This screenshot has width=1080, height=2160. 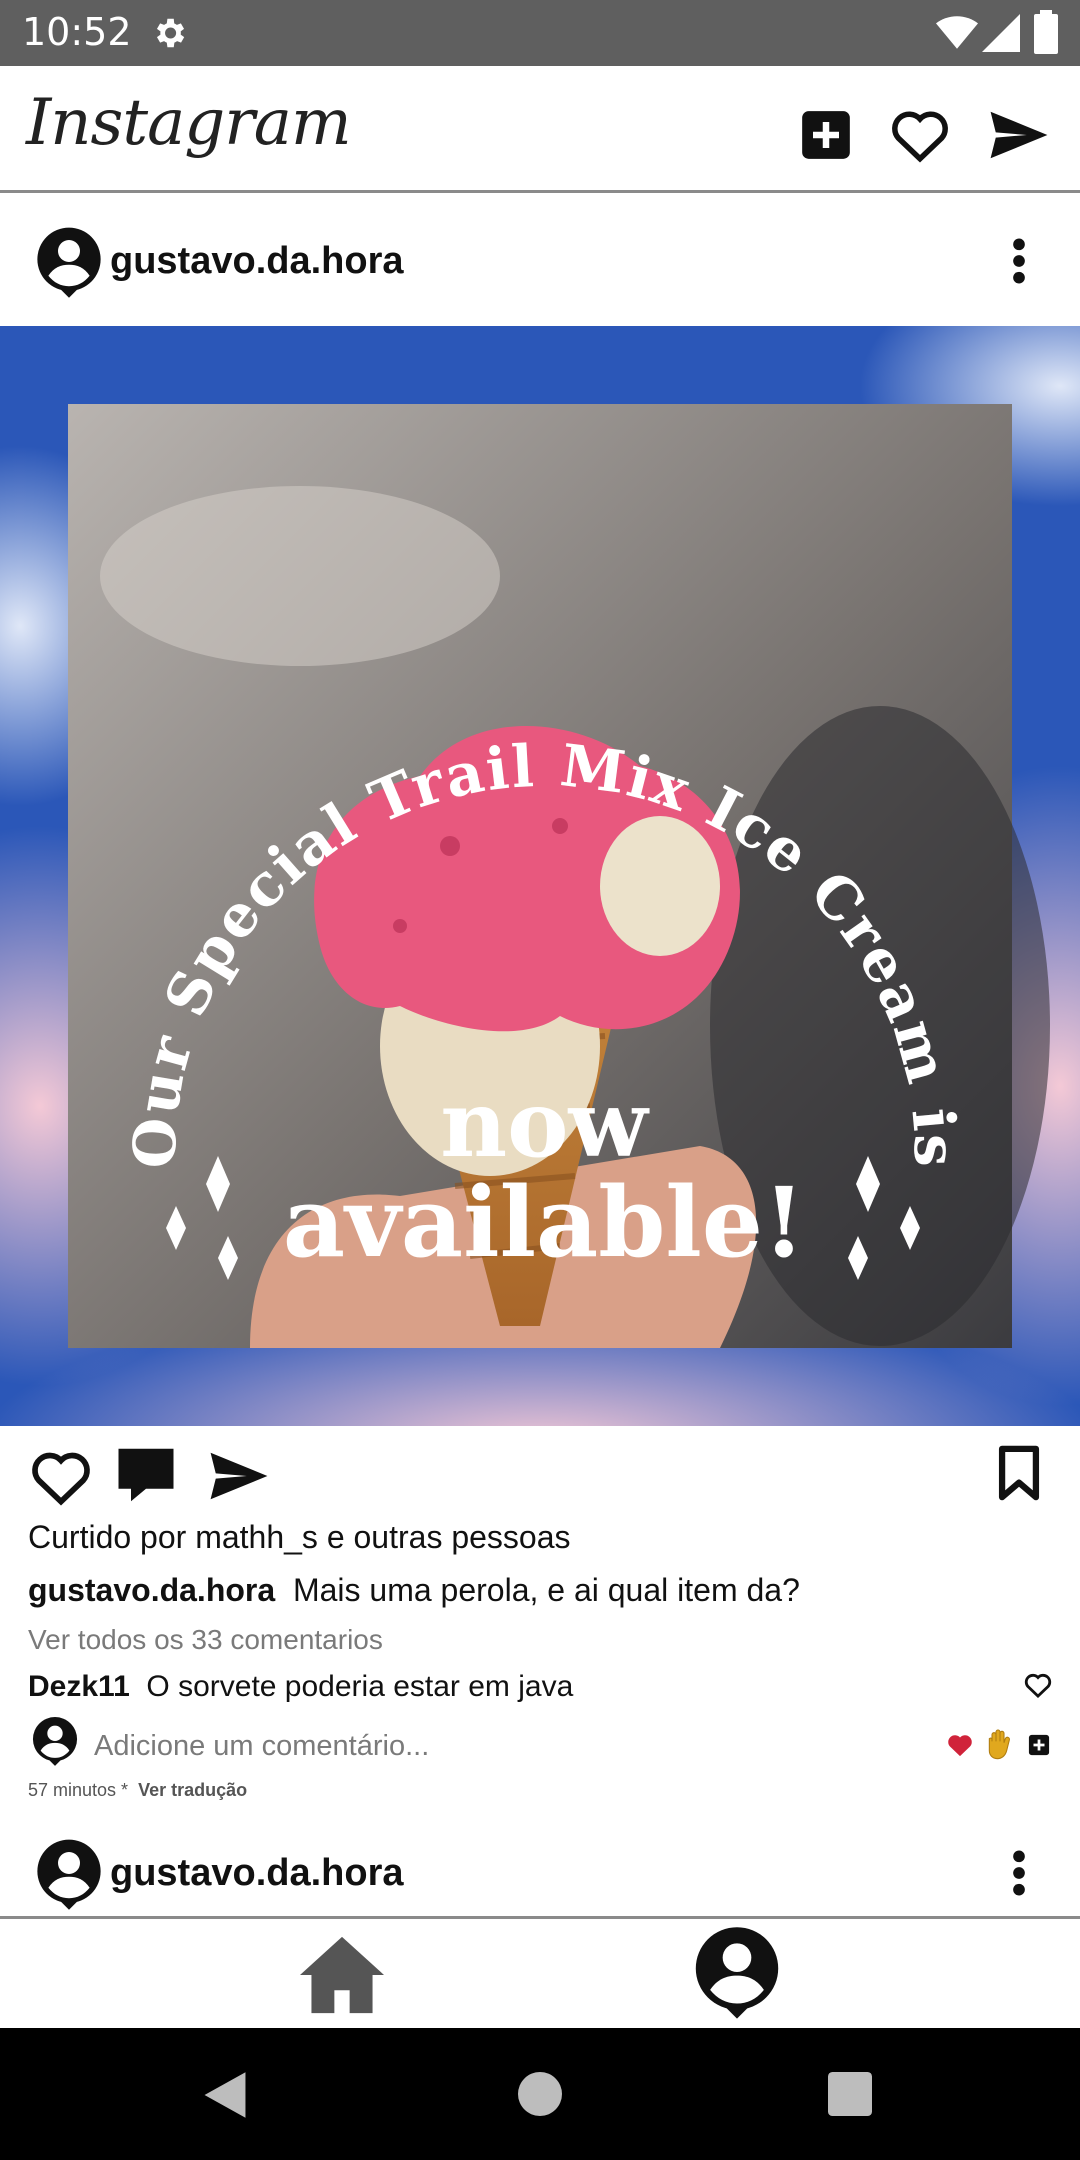 What do you see at coordinates (360, 1686) in the screenshot?
I see `comment-text: O sorvete poderia estar em java` at bounding box center [360, 1686].